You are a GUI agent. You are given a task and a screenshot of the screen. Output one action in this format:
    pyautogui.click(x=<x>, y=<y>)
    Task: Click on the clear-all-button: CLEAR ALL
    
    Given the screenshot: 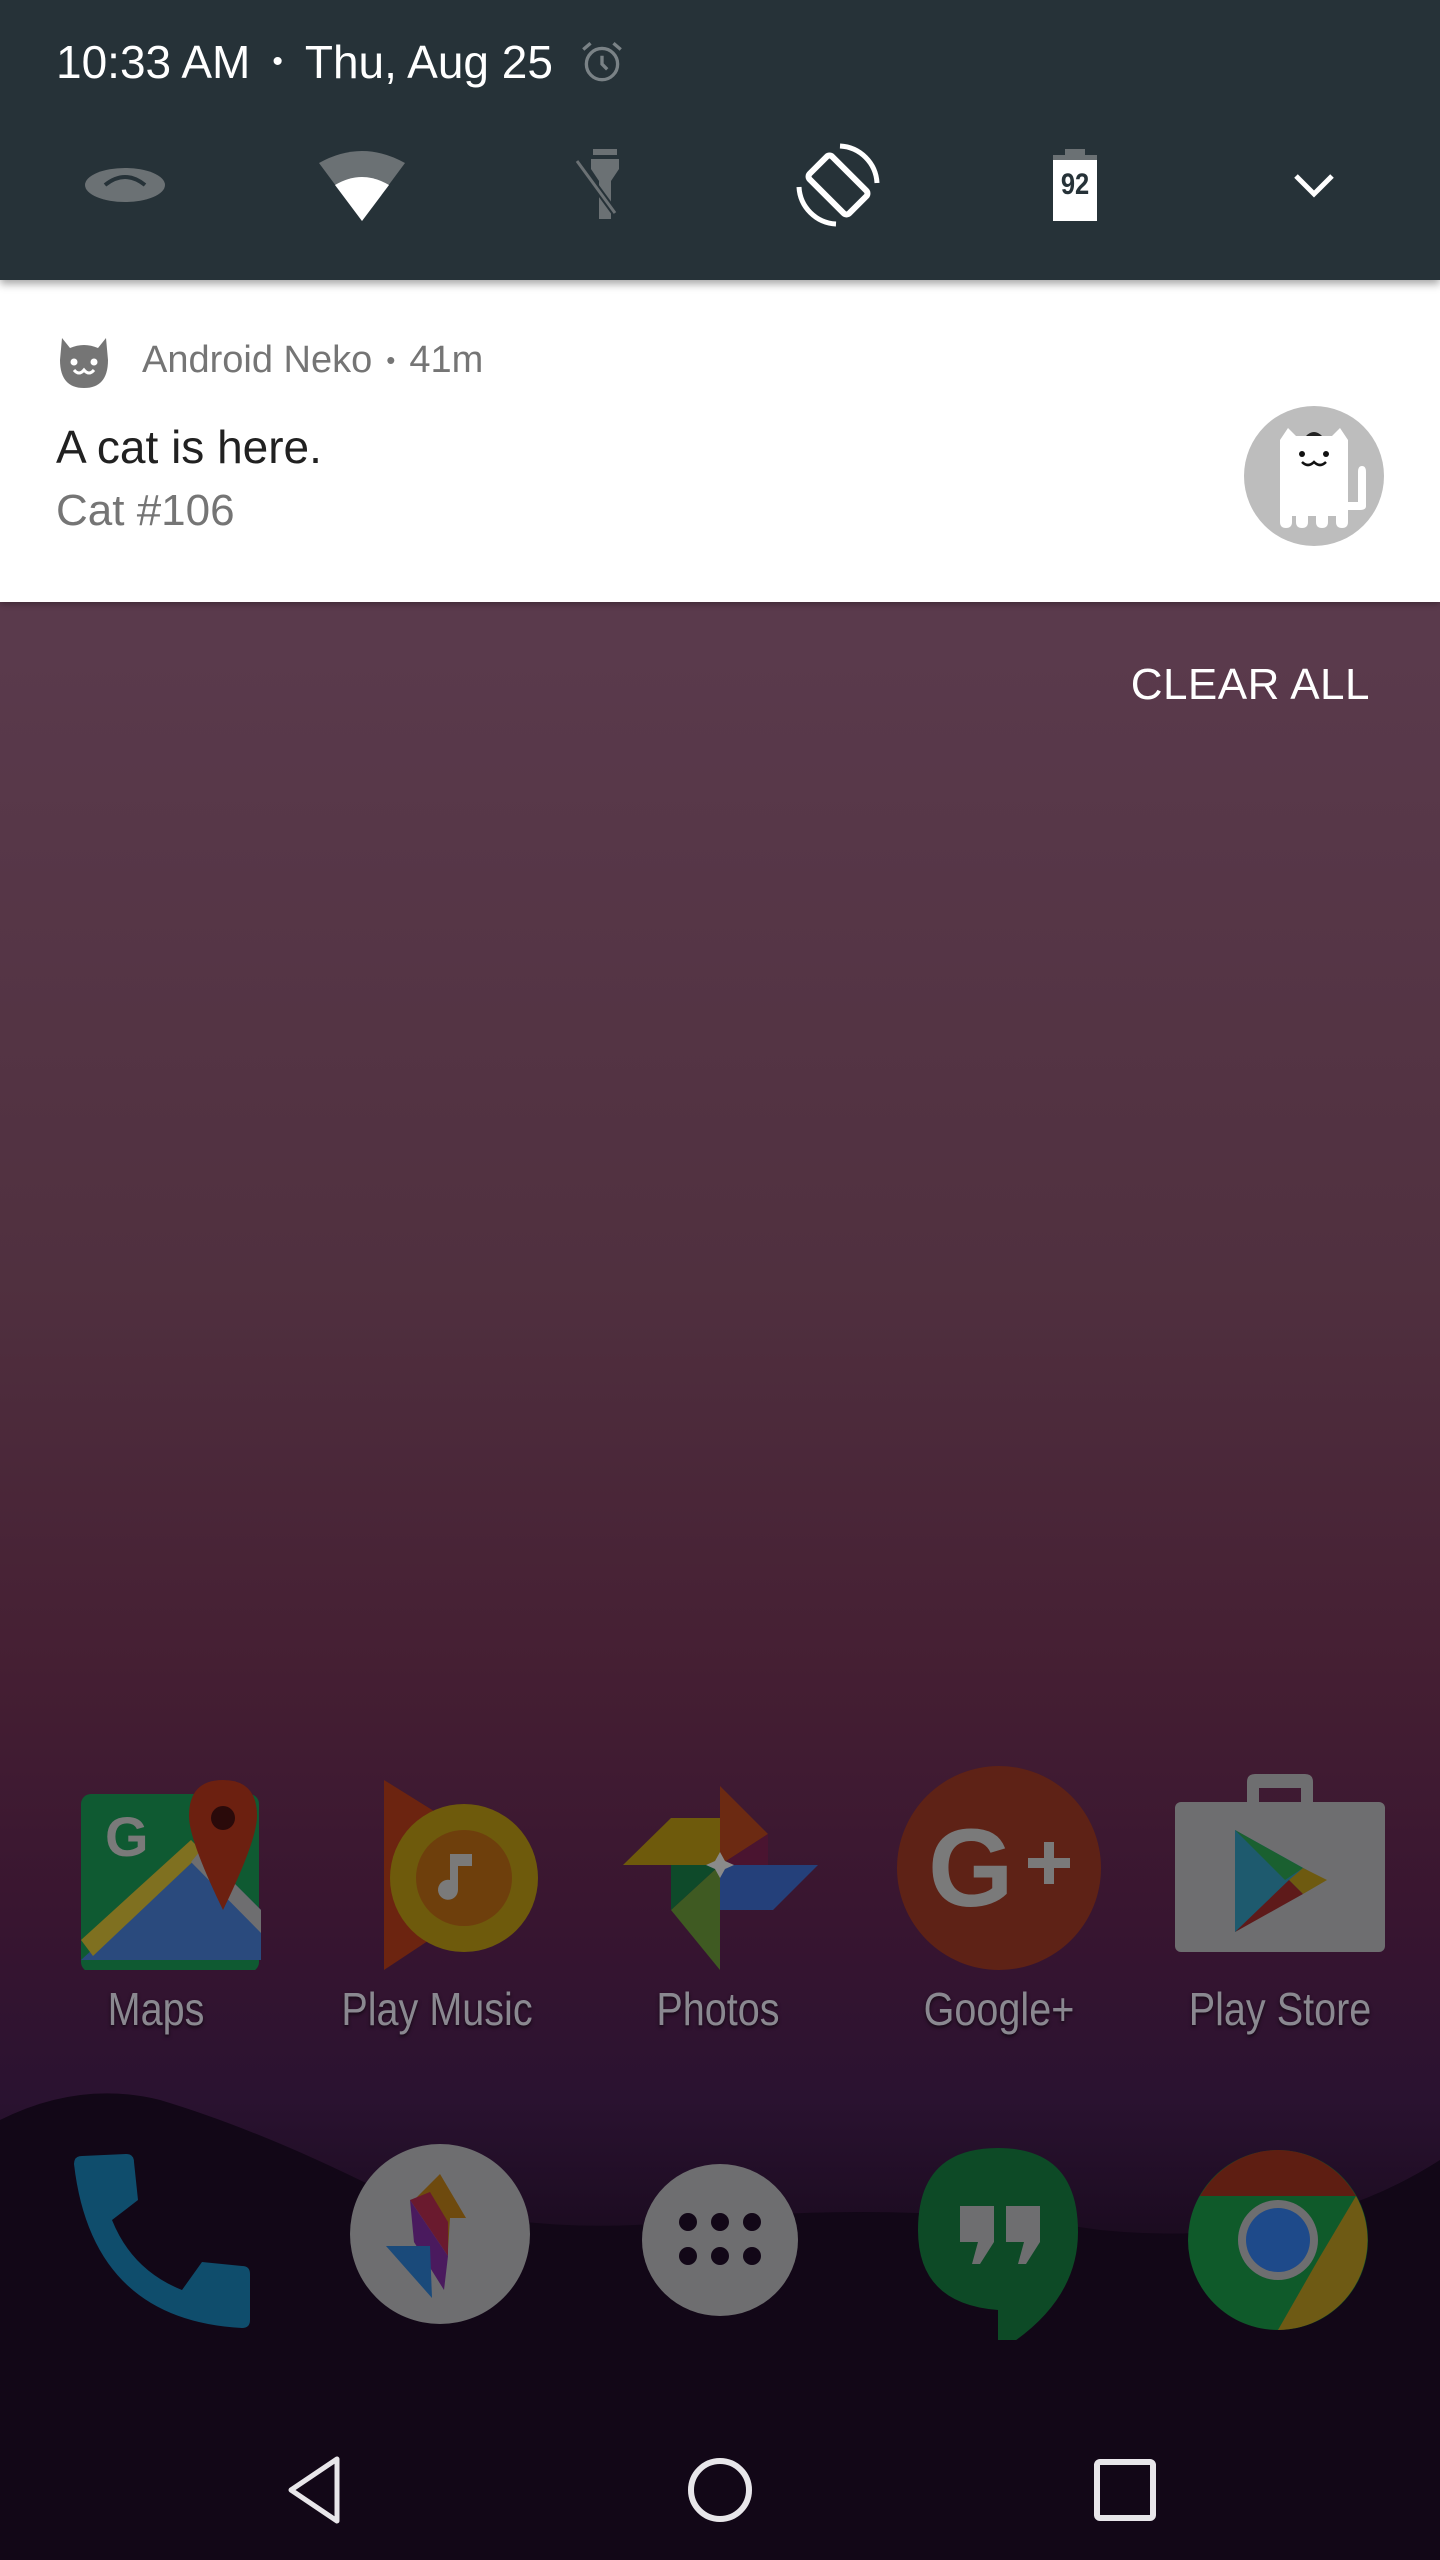 What is the action you would take?
    pyautogui.click(x=1250, y=685)
    